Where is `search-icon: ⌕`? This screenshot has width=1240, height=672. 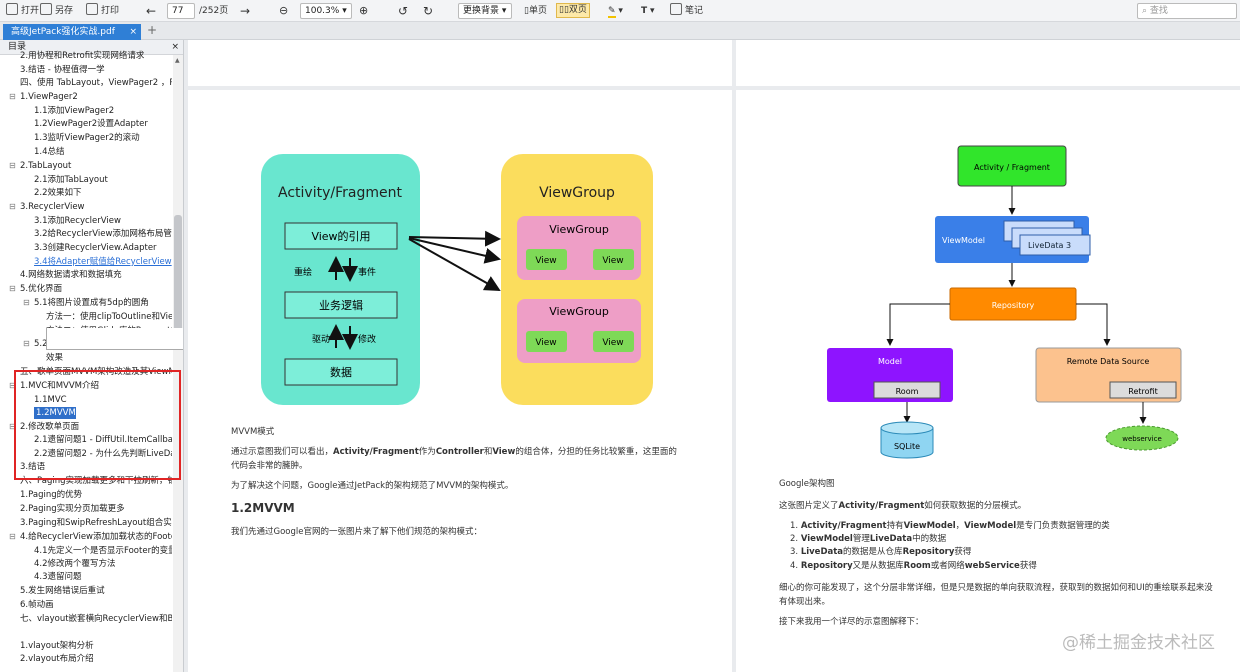 search-icon: ⌕ is located at coordinates (1145, 11).